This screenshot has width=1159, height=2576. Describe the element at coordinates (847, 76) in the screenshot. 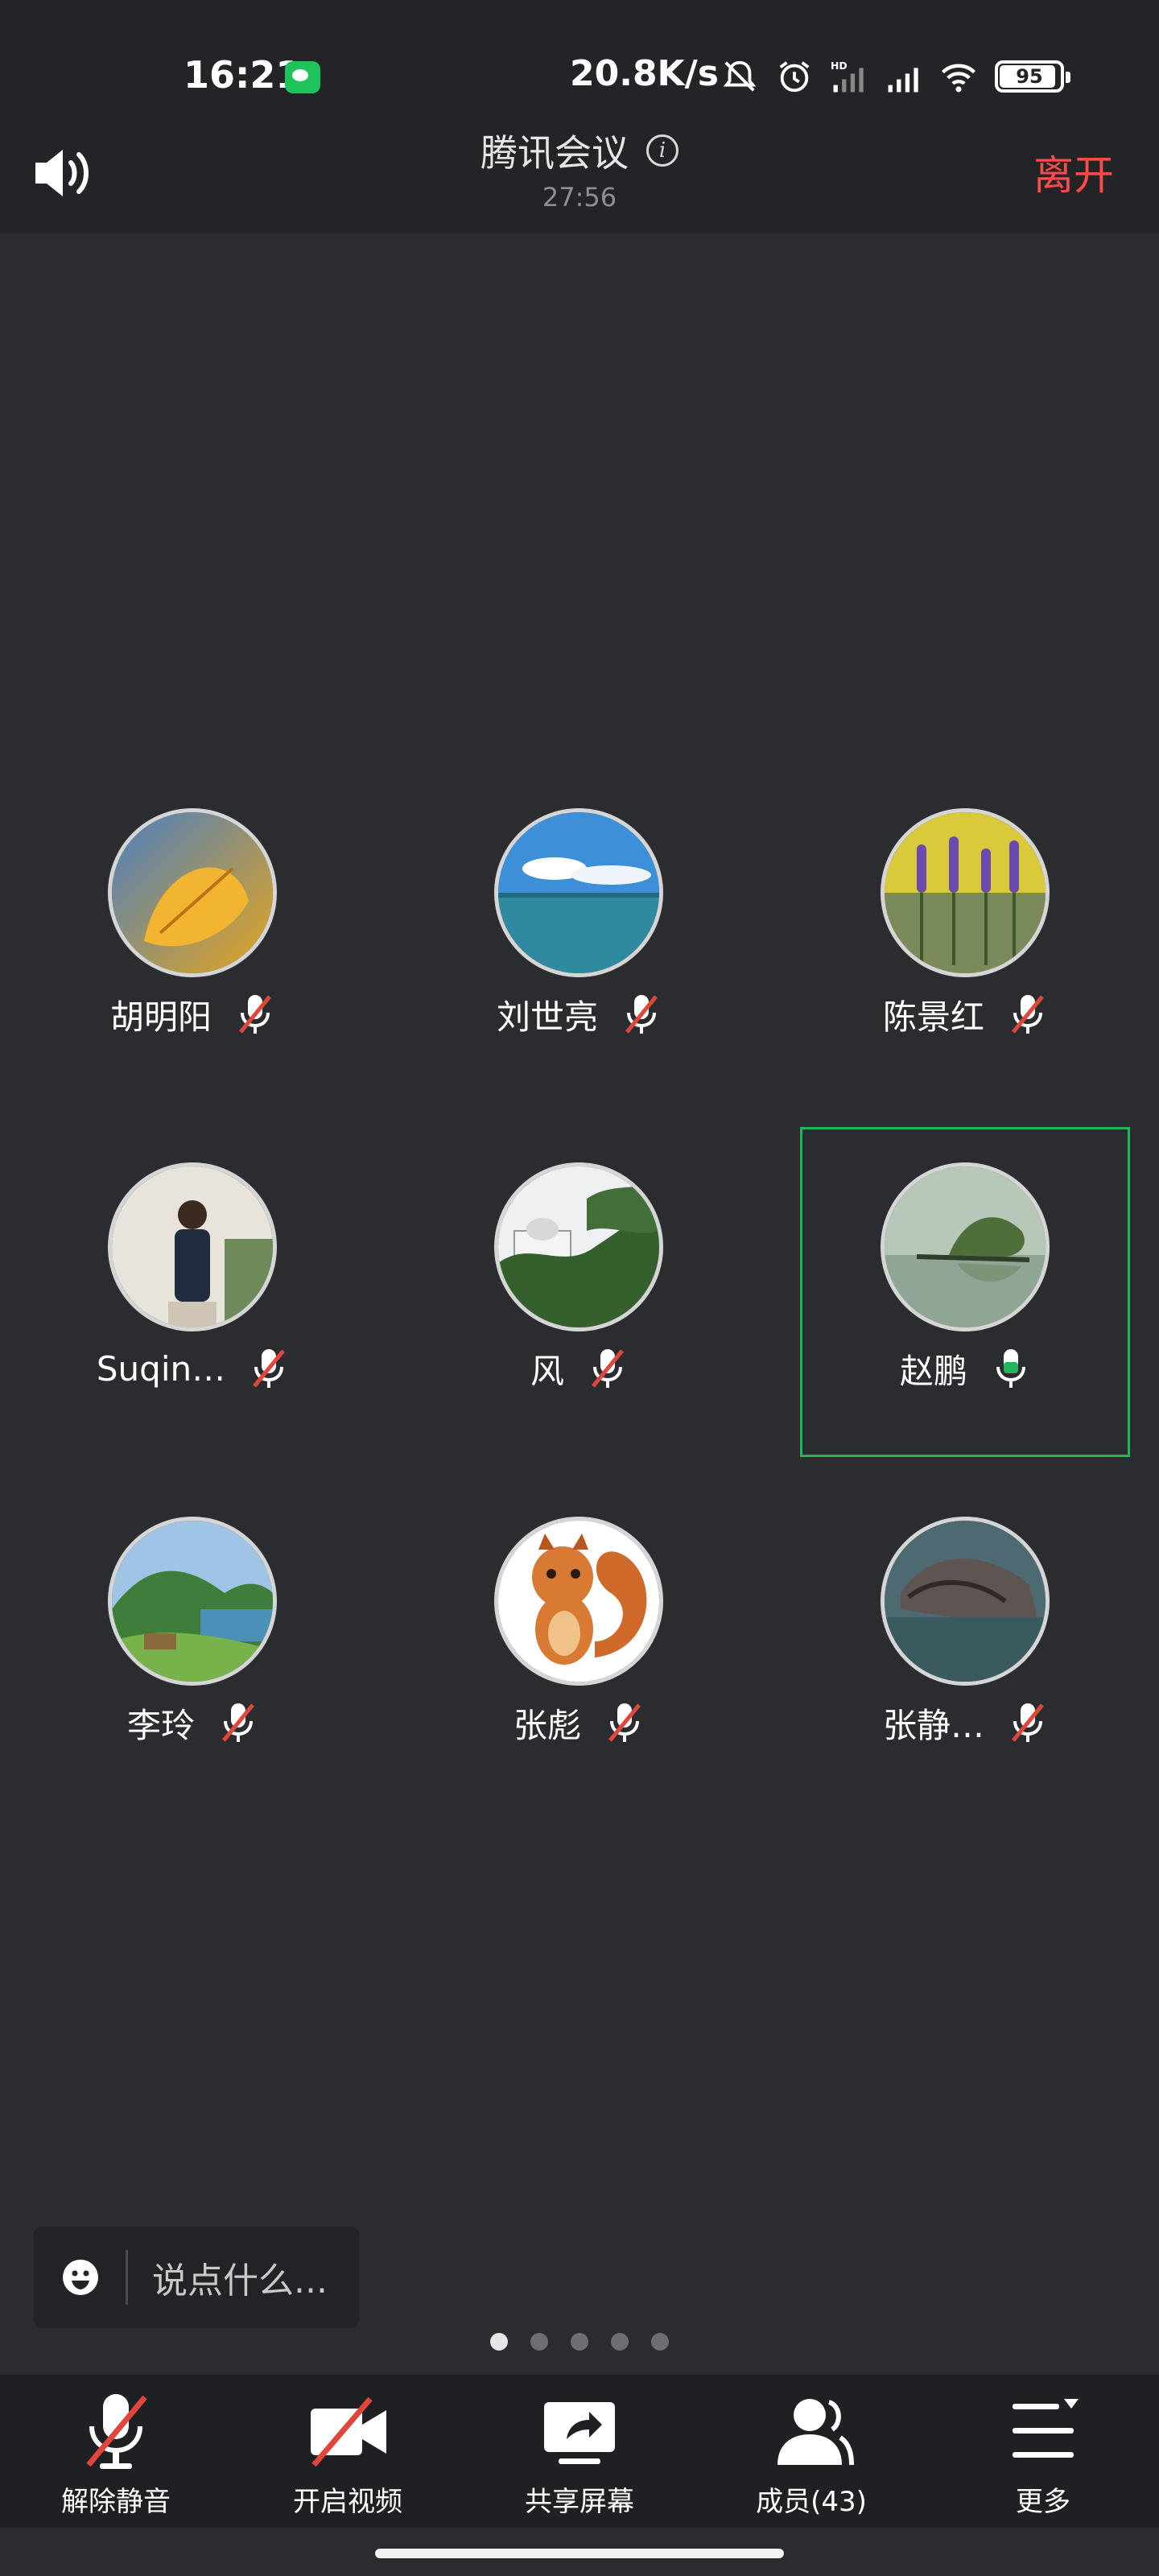

I see `hd-signal-icon: HD` at that location.